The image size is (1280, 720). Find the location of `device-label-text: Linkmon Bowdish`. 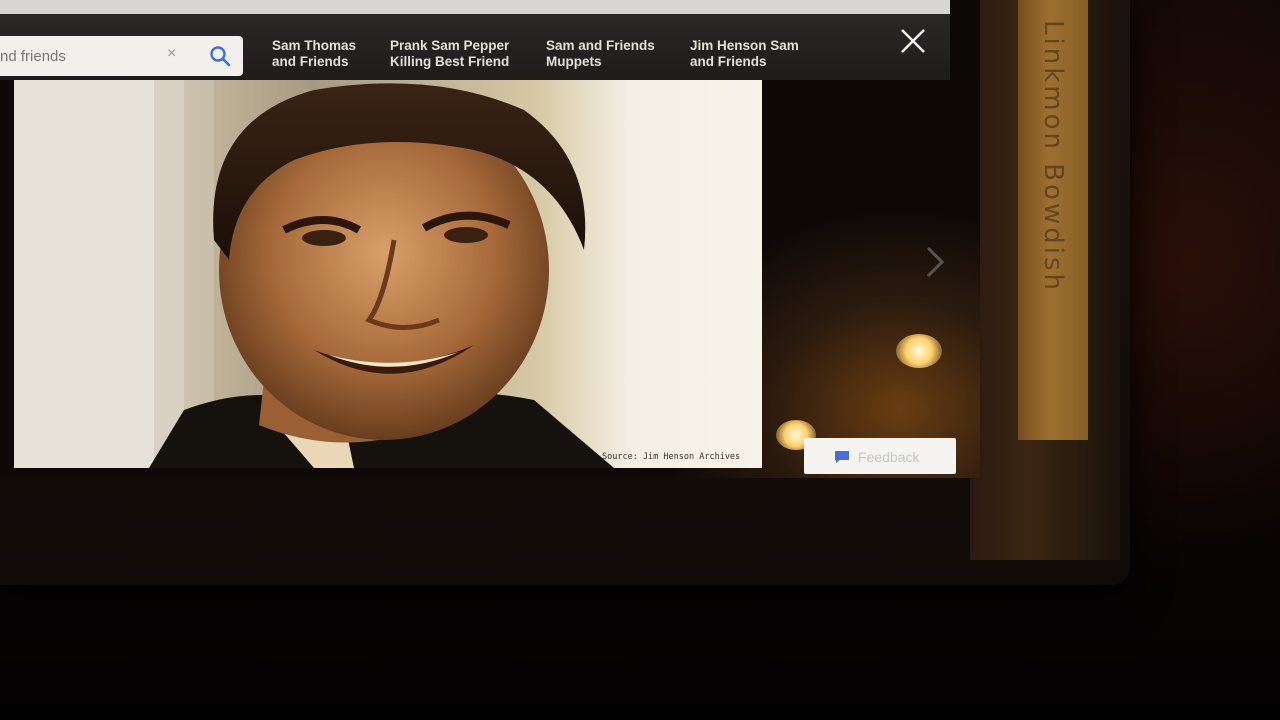

device-label-text: Linkmon Bowdish is located at coordinates (1053, 156).